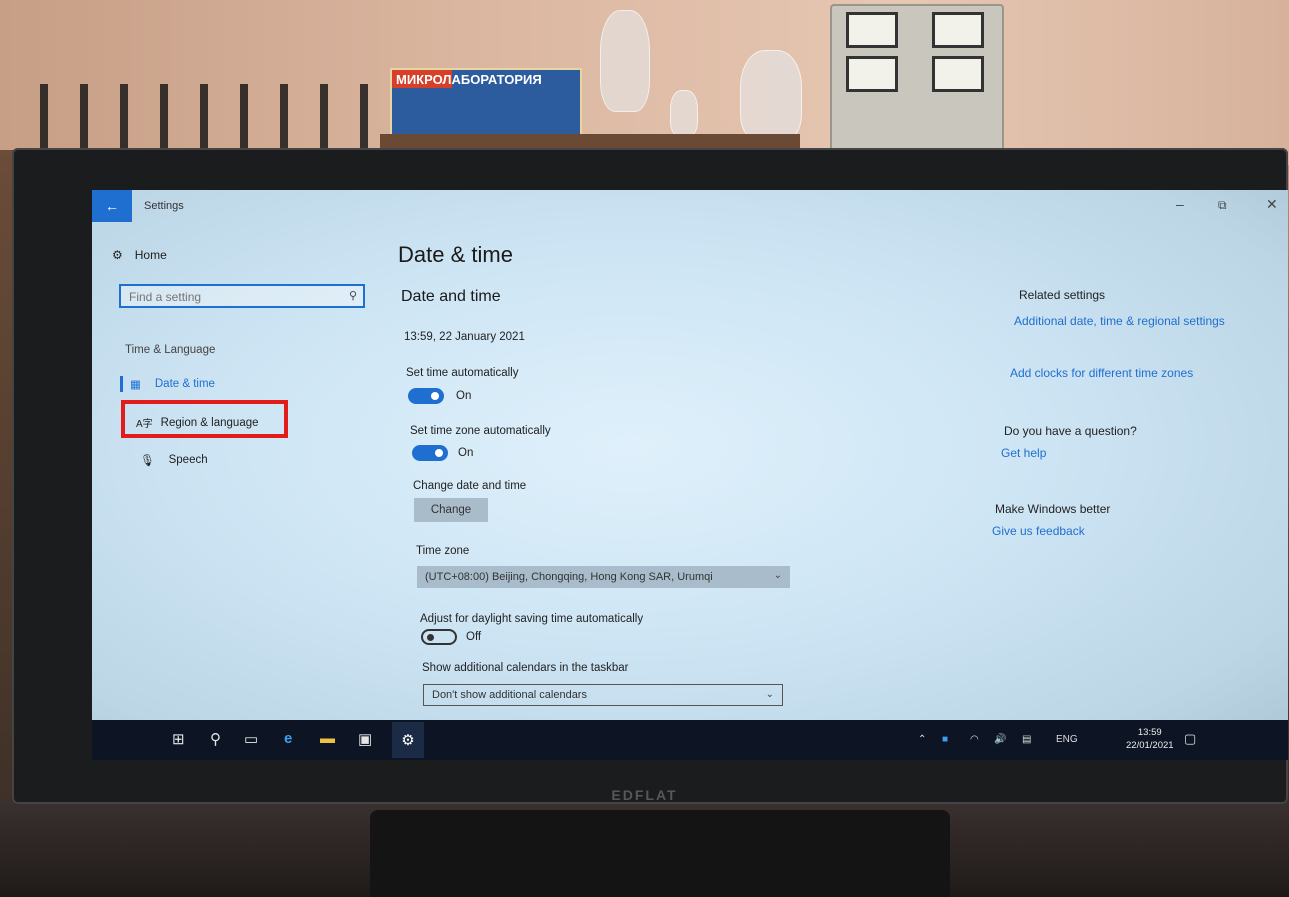 This screenshot has width=1289, height=897. I want to click on wifi-icon: ◠, so click(974, 739).